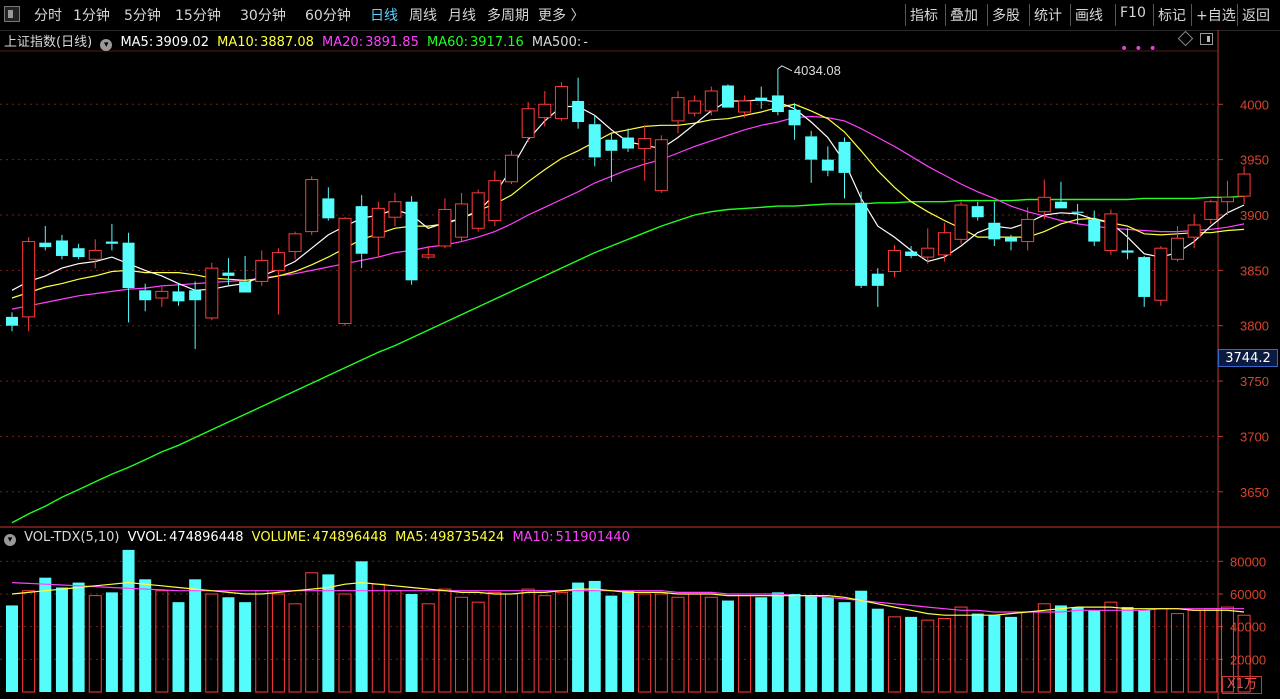  I want to click on vol-ma5-label: MA5:, so click(411, 537).